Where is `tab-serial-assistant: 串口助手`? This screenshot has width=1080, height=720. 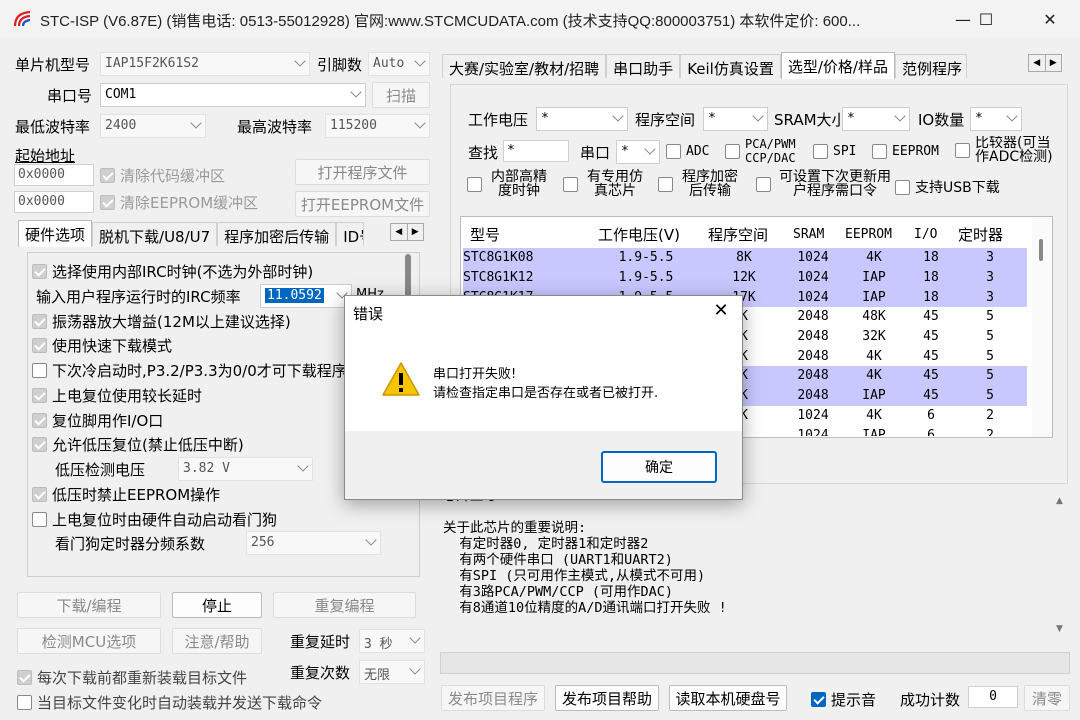
tab-serial-assistant: 串口助手 is located at coordinates (643, 66).